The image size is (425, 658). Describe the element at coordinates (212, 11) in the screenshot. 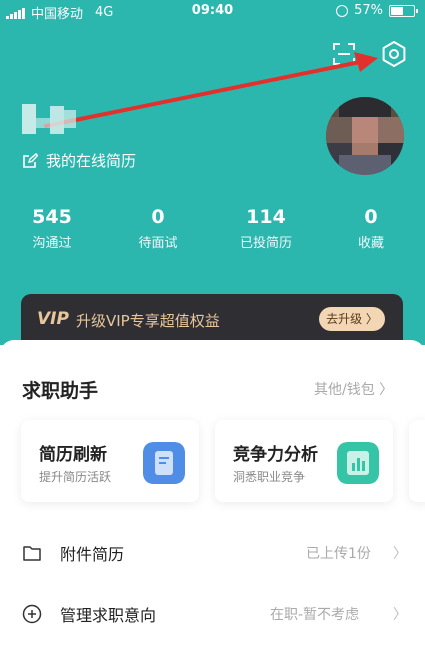

I see `status-bar: 中国移动 4G 09:40 57%` at that location.